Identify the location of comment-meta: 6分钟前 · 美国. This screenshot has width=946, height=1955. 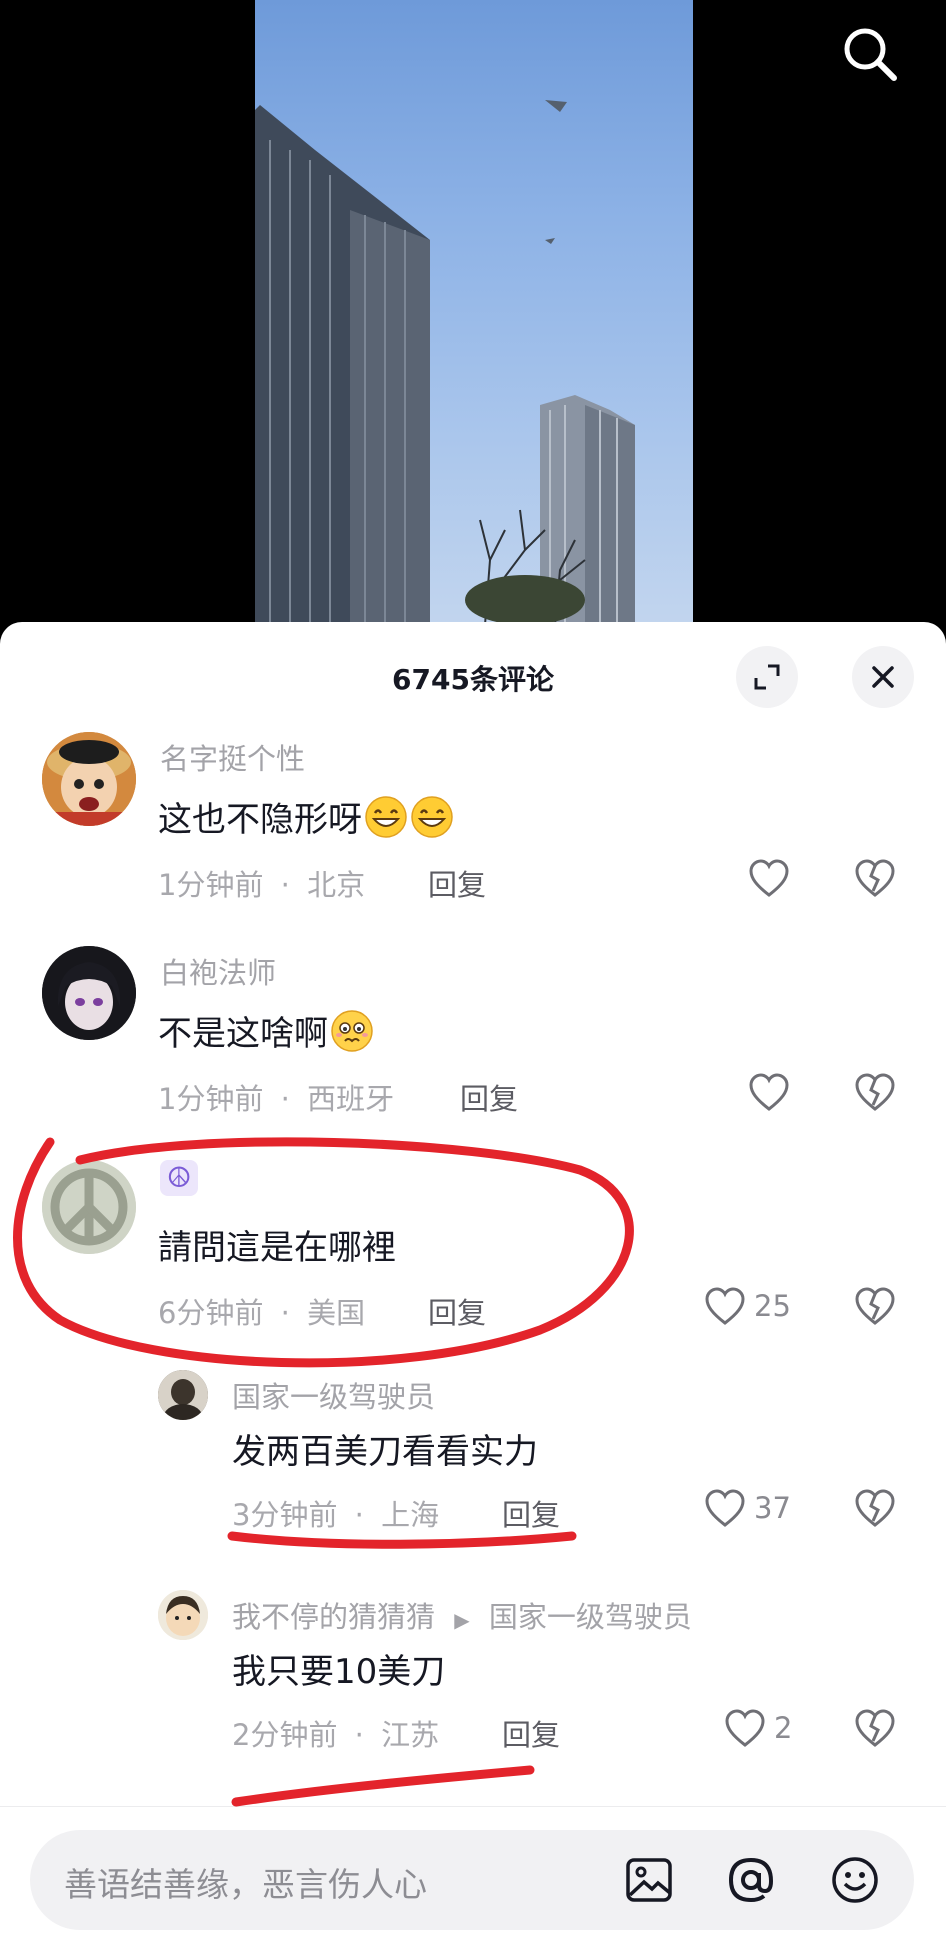
(261, 1311).